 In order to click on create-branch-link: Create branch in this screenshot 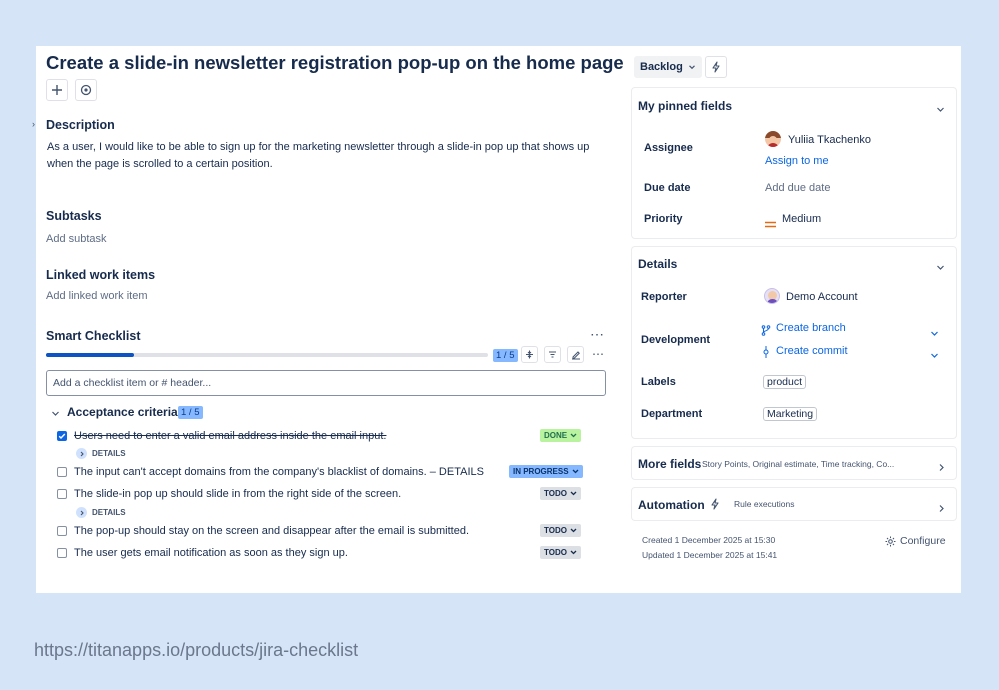, I will do `click(811, 328)`.